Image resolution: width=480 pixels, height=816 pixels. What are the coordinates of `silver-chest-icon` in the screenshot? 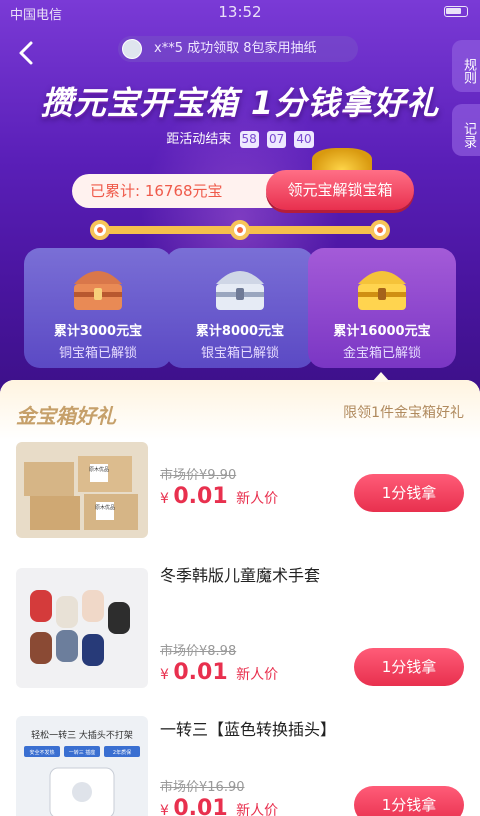 It's located at (240, 290).